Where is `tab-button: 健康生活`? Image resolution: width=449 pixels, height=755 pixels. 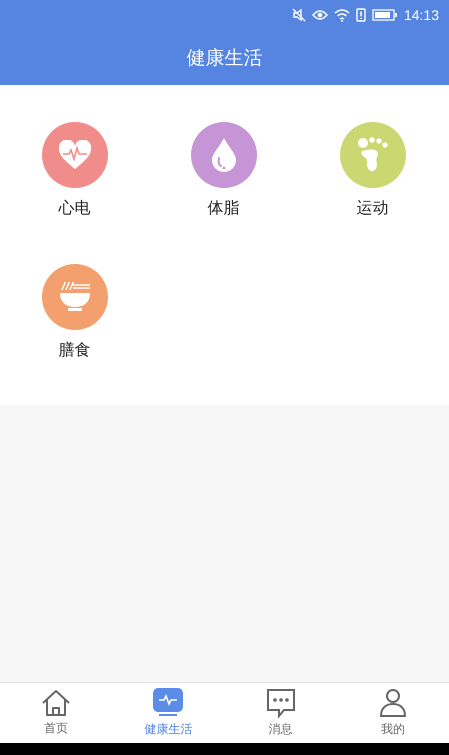 tab-button: 健康生活 is located at coordinates (168, 713).